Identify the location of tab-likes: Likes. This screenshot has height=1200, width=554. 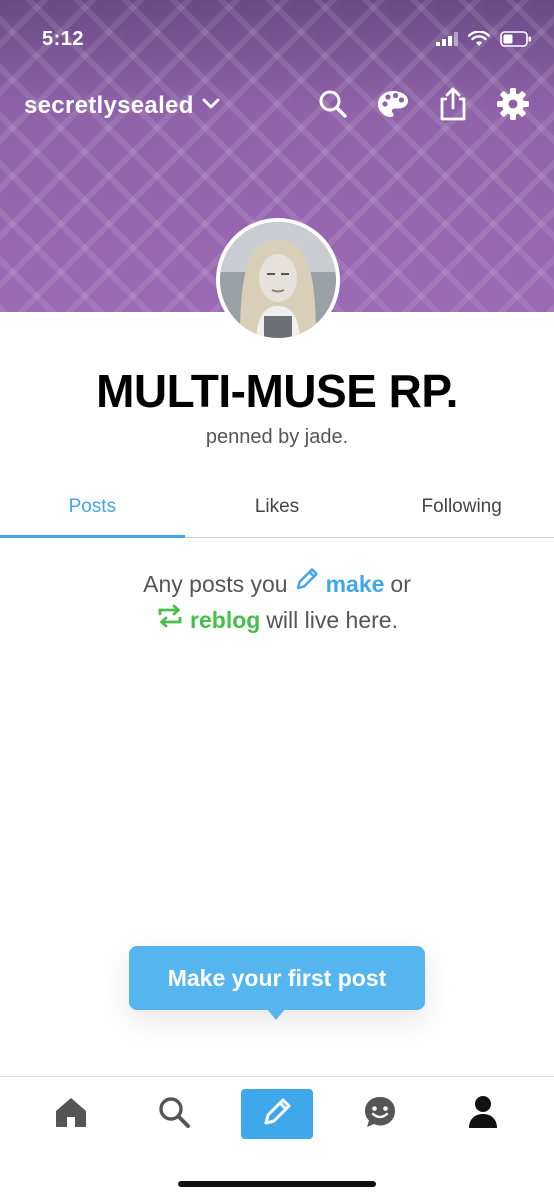
(277, 506).